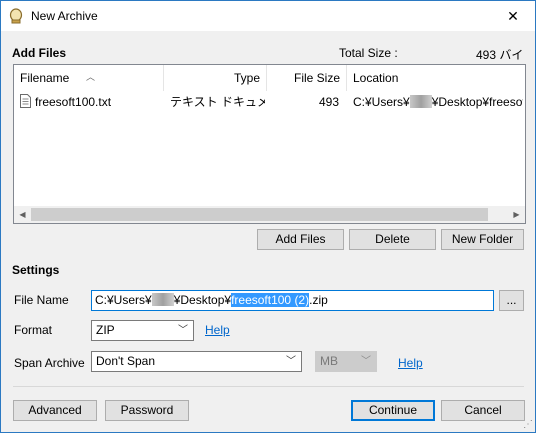 The image size is (536, 433). What do you see at coordinates (142, 330) in the screenshot?
I see `format-select: ZIP ﹀` at bounding box center [142, 330].